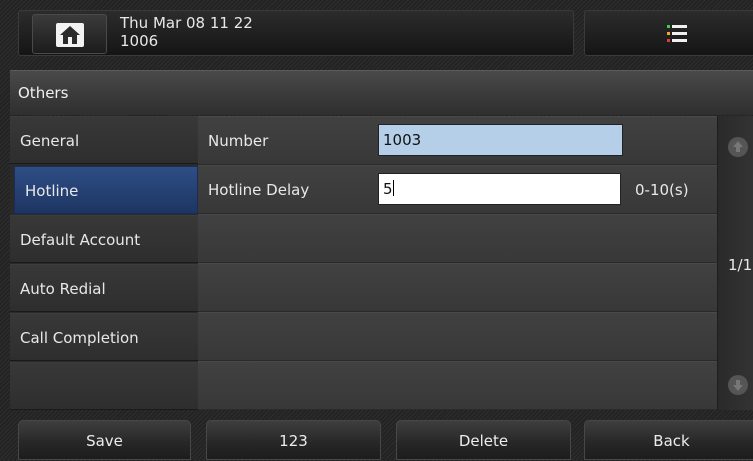  Describe the element at coordinates (500, 140) in the screenshot. I see `number-field: 1003` at that location.